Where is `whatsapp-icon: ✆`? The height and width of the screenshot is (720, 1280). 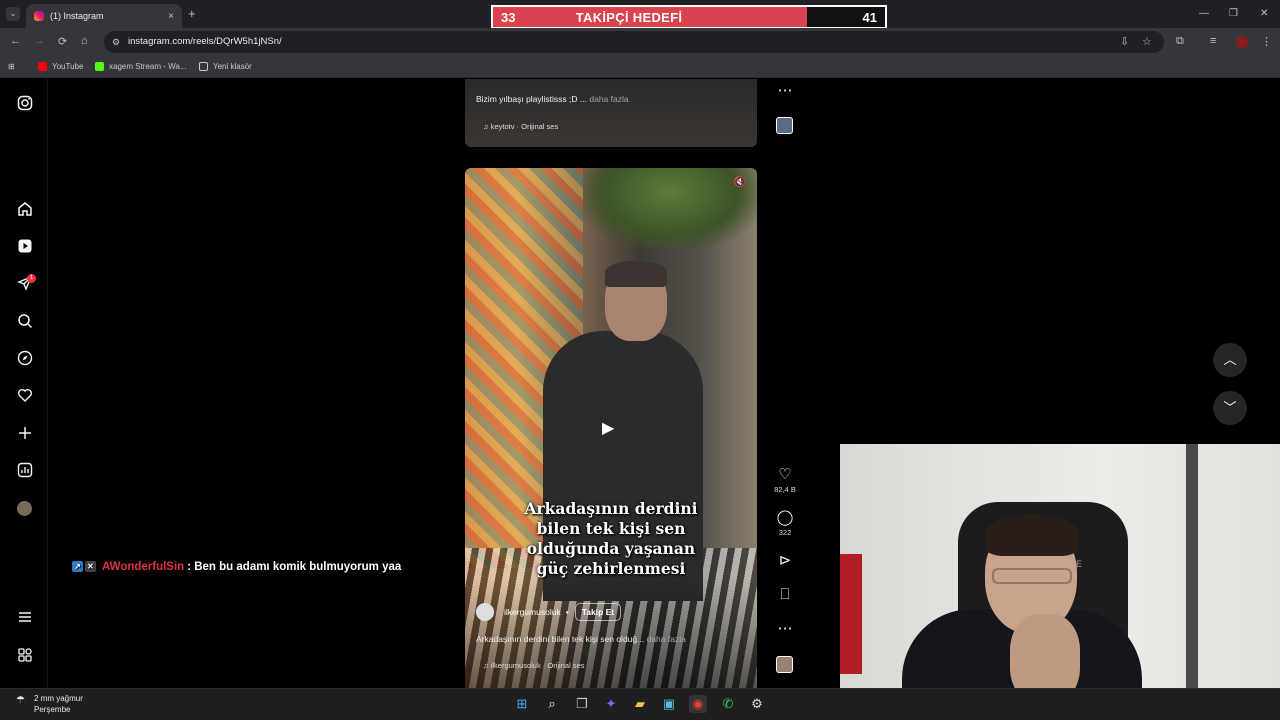
whatsapp-icon: ✆ is located at coordinates (728, 704).